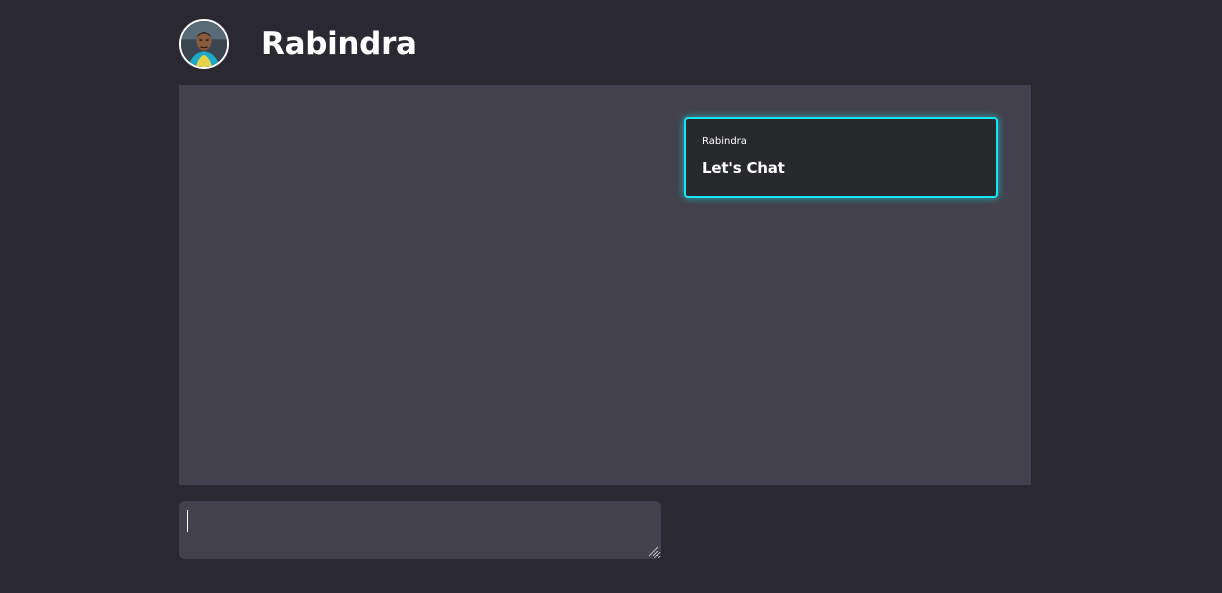 The image size is (1222, 593). Describe the element at coordinates (841, 157) in the screenshot. I see `message-bubble: Rabindra Let's Chat` at that location.